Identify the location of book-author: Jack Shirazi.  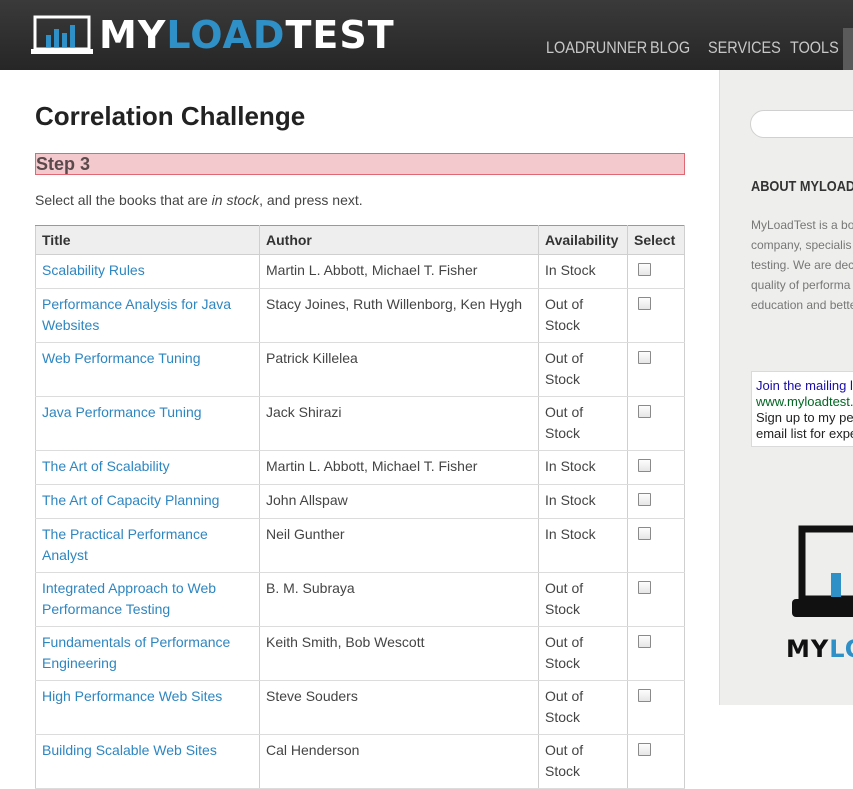
(399, 423).